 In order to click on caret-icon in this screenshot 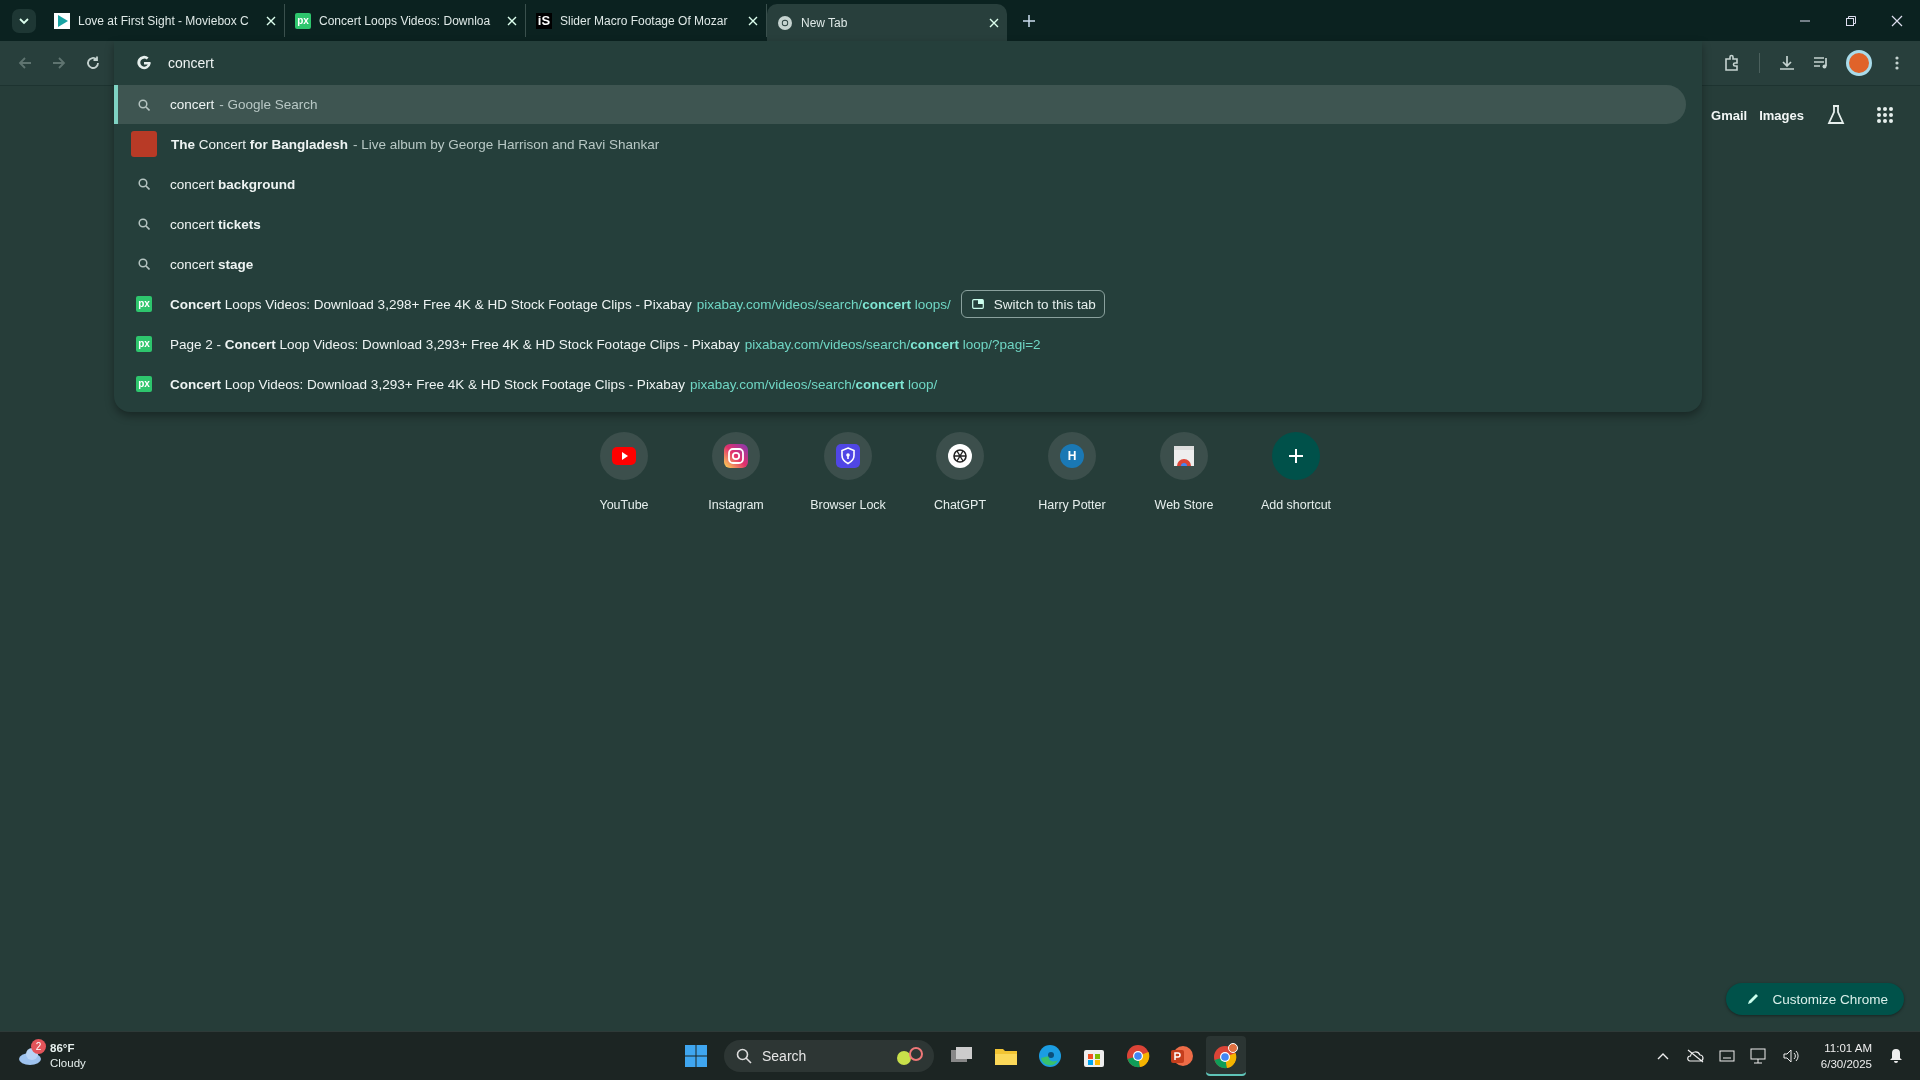, I will do `click(24, 21)`.